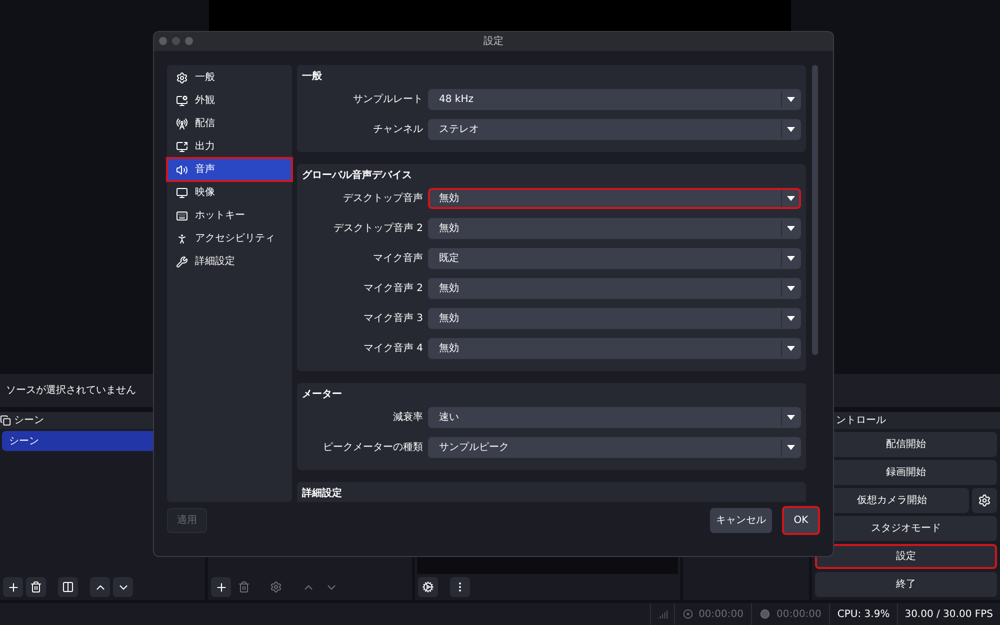  What do you see at coordinates (861, 421) in the screenshot?
I see `controls-title: ントロール` at bounding box center [861, 421].